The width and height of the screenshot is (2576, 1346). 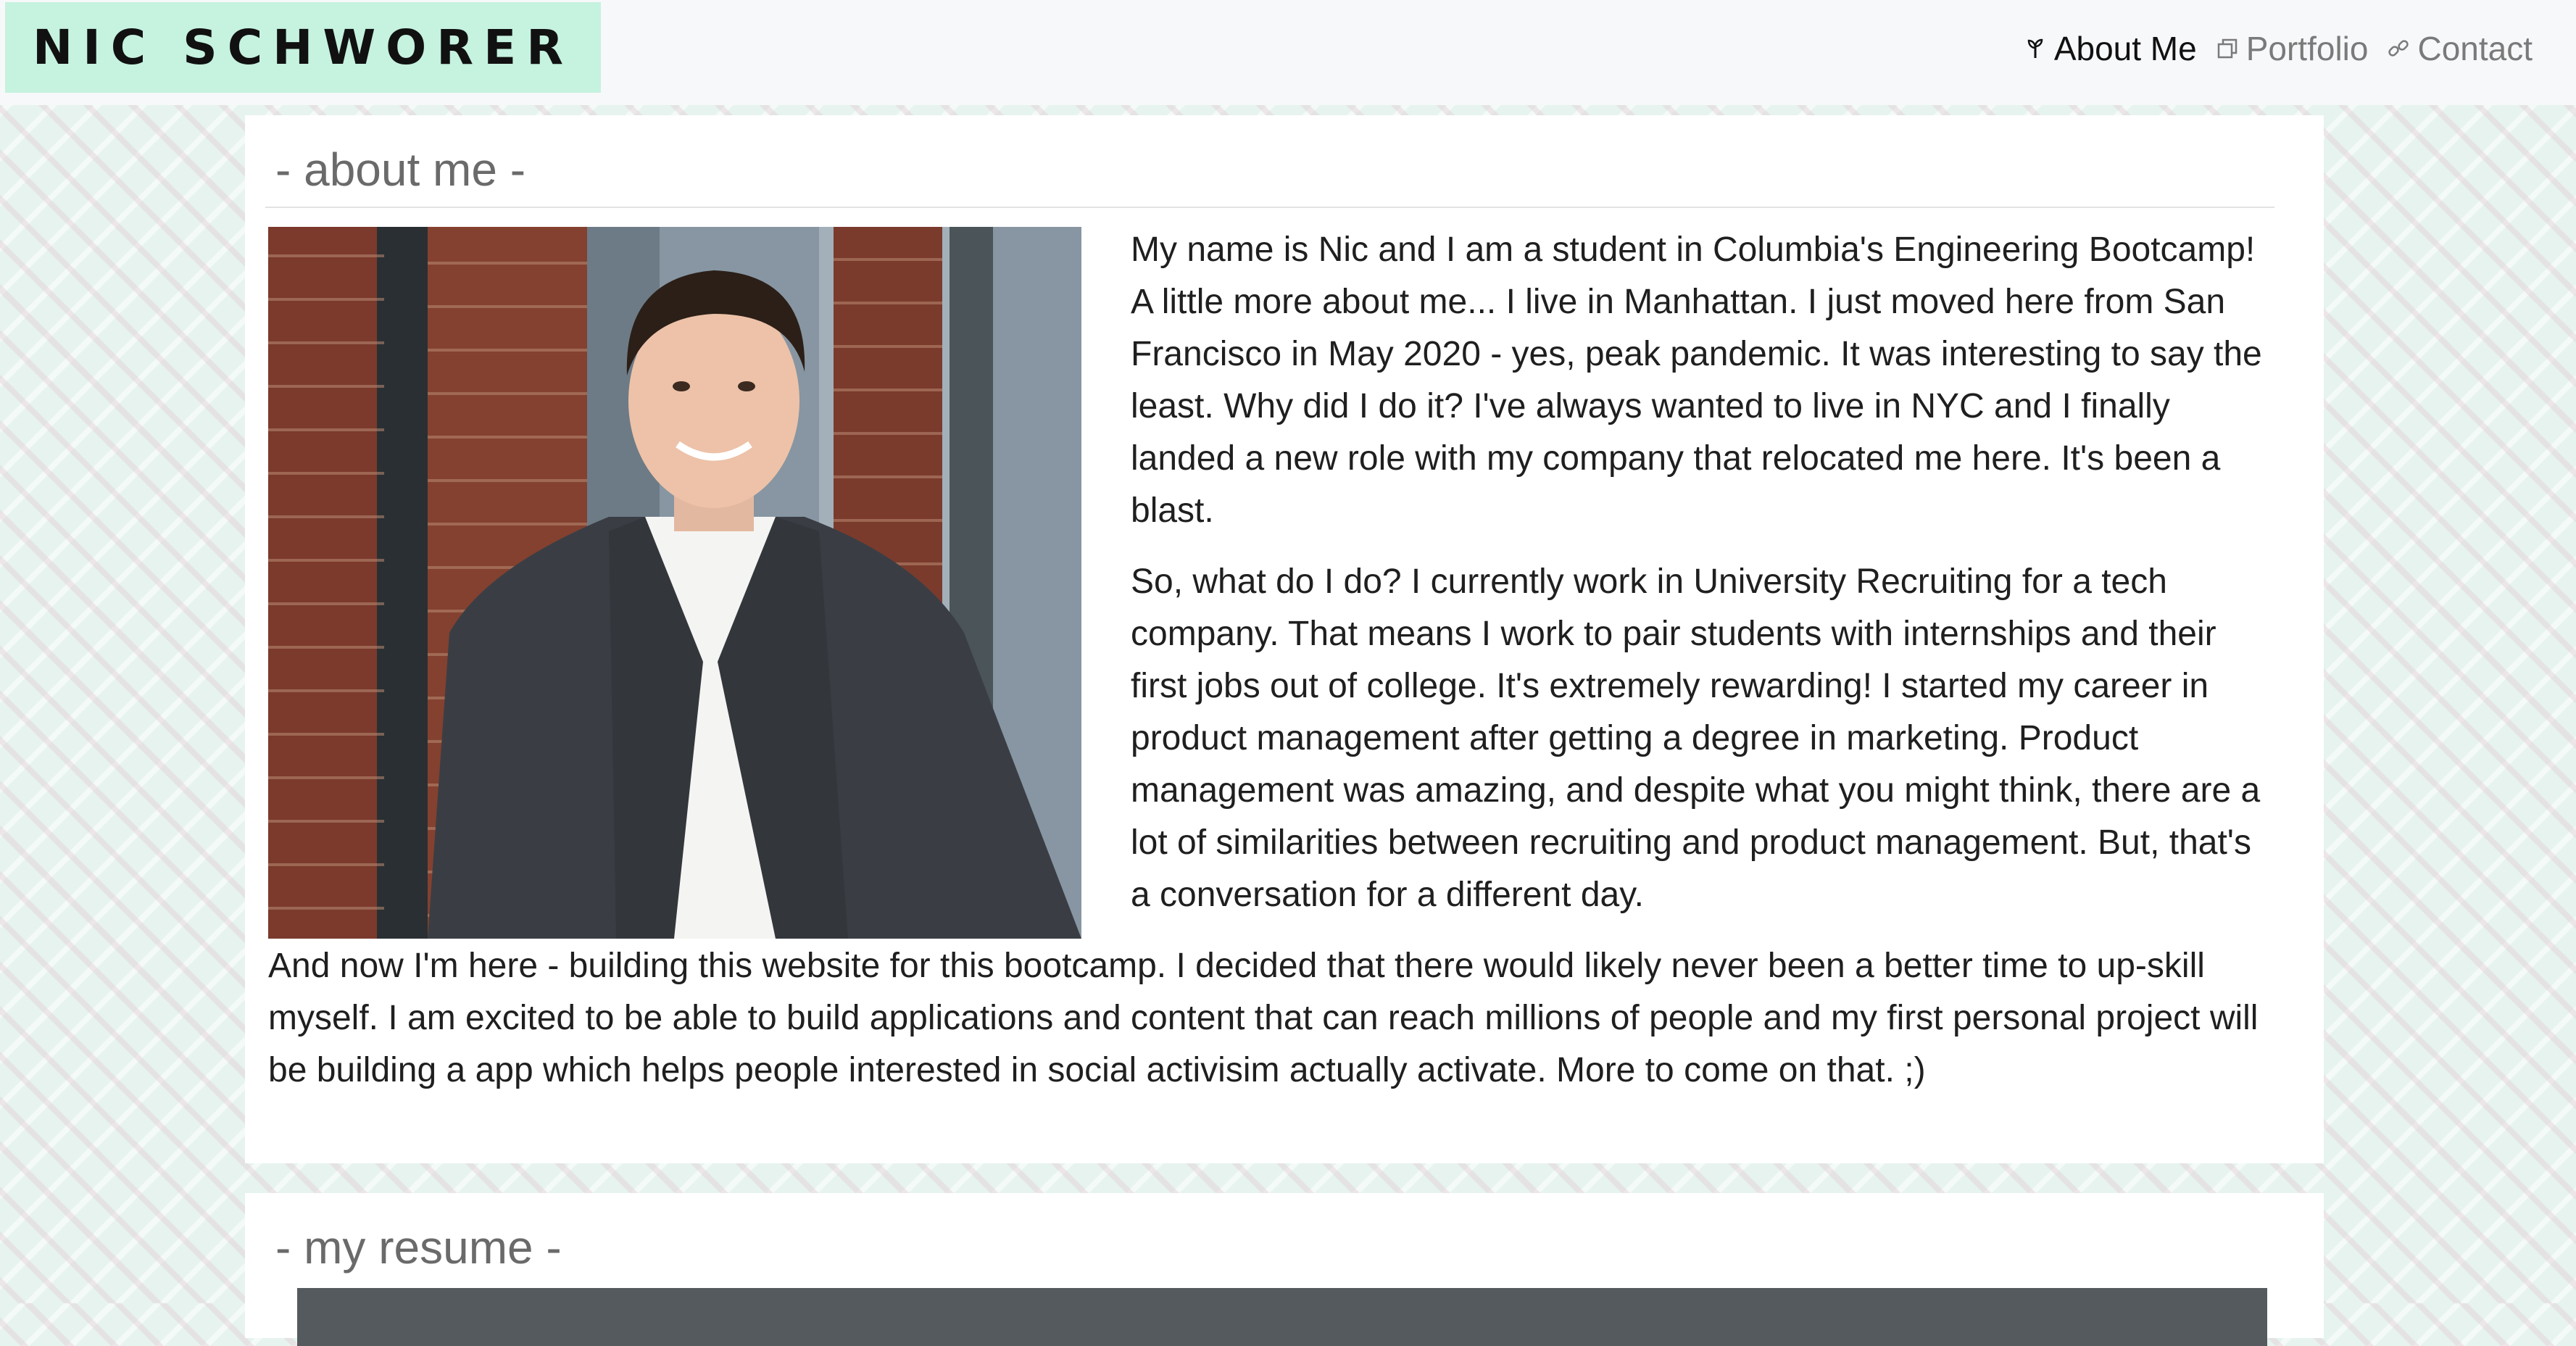 What do you see at coordinates (1284, 1269) in the screenshot?
I see `resume-section: - my resume -` at bounding box center [1284, 1269].